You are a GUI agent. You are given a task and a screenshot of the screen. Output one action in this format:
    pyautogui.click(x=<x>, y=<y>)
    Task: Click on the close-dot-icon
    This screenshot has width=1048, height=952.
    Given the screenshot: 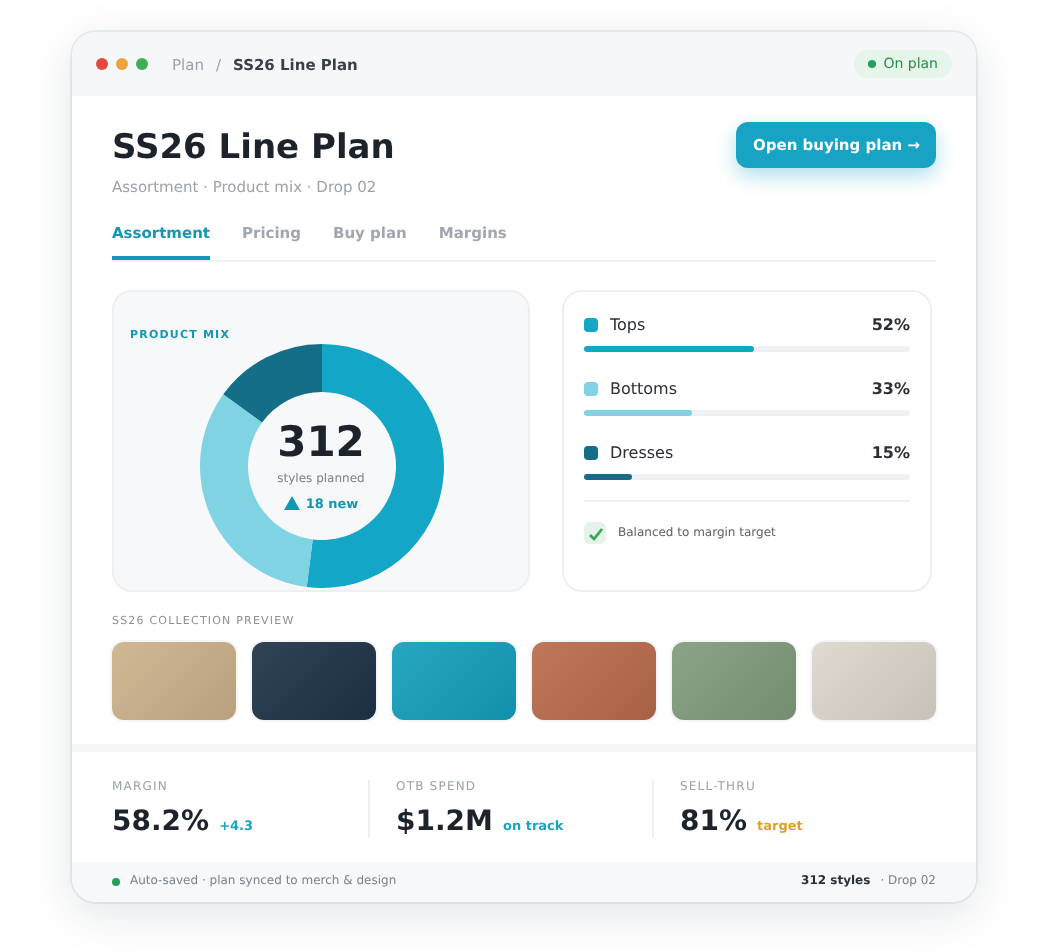 What is the action you would take?
    pyautogui.click(x=102, y=64)
    